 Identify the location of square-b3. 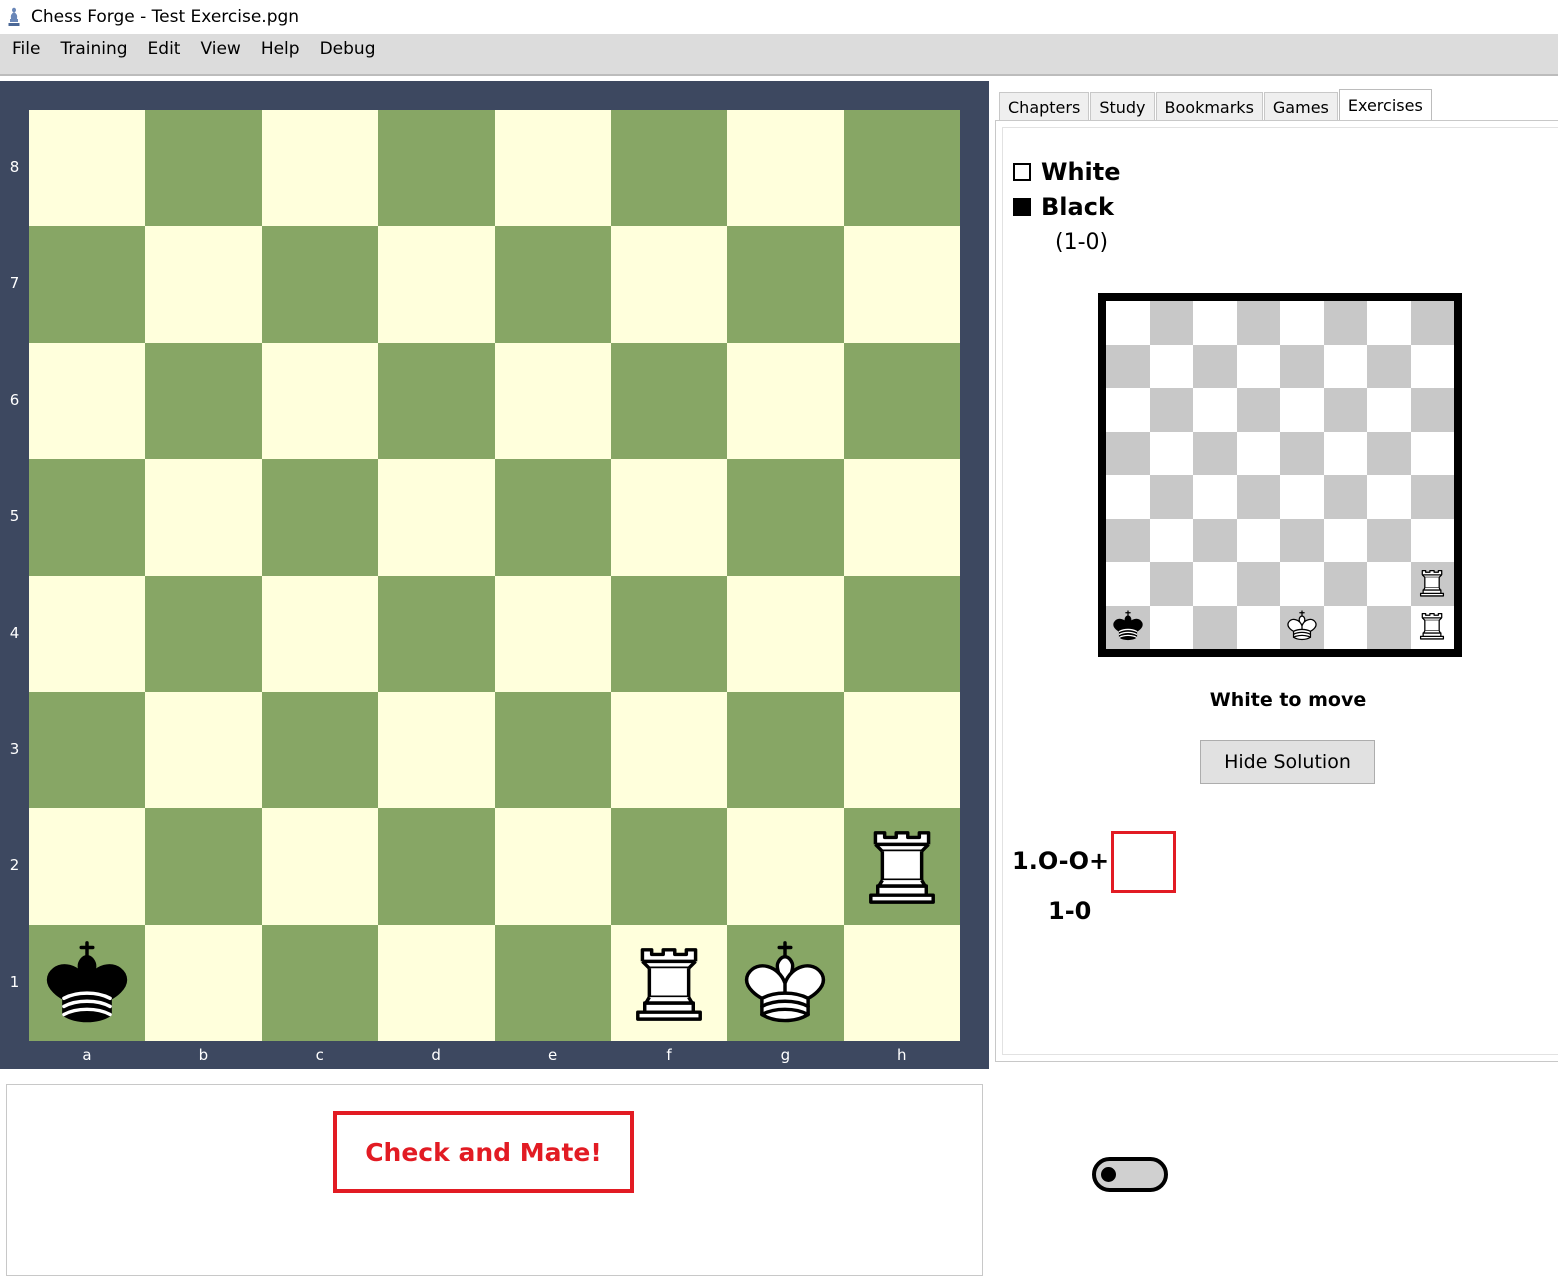
(203, 750).